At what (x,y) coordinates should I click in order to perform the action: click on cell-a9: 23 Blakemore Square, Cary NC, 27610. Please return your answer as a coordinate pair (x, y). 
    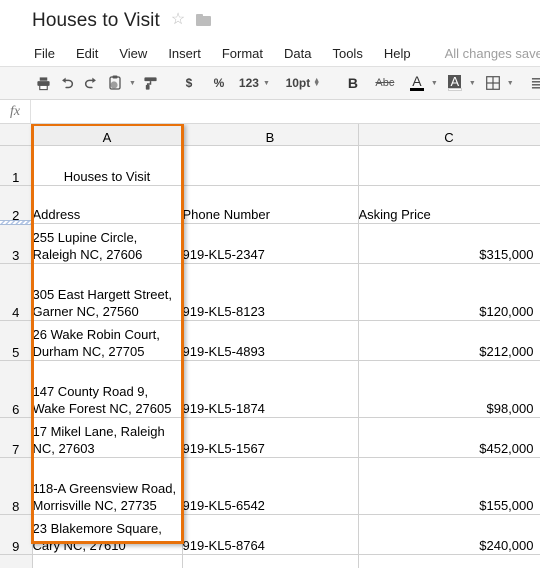
    Looking at the image, I should click on (107, 534).